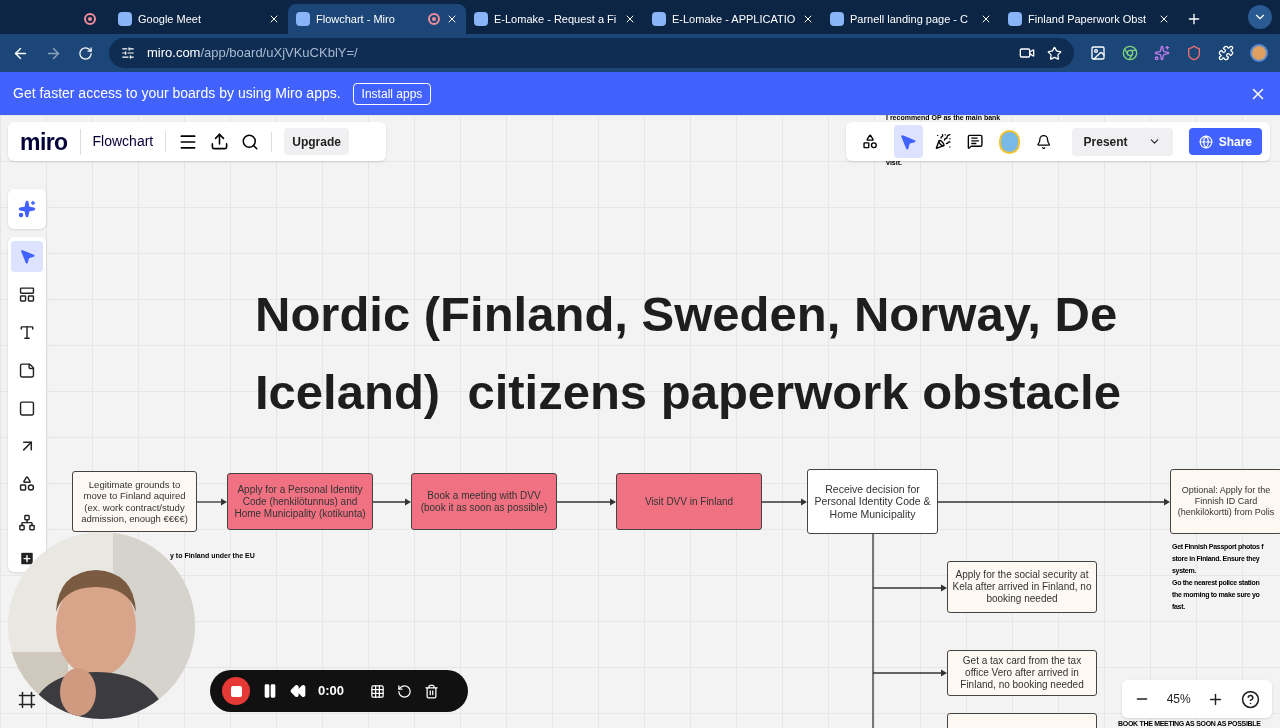  I want to click on zoom-level: 45%, so click(1178, 699).